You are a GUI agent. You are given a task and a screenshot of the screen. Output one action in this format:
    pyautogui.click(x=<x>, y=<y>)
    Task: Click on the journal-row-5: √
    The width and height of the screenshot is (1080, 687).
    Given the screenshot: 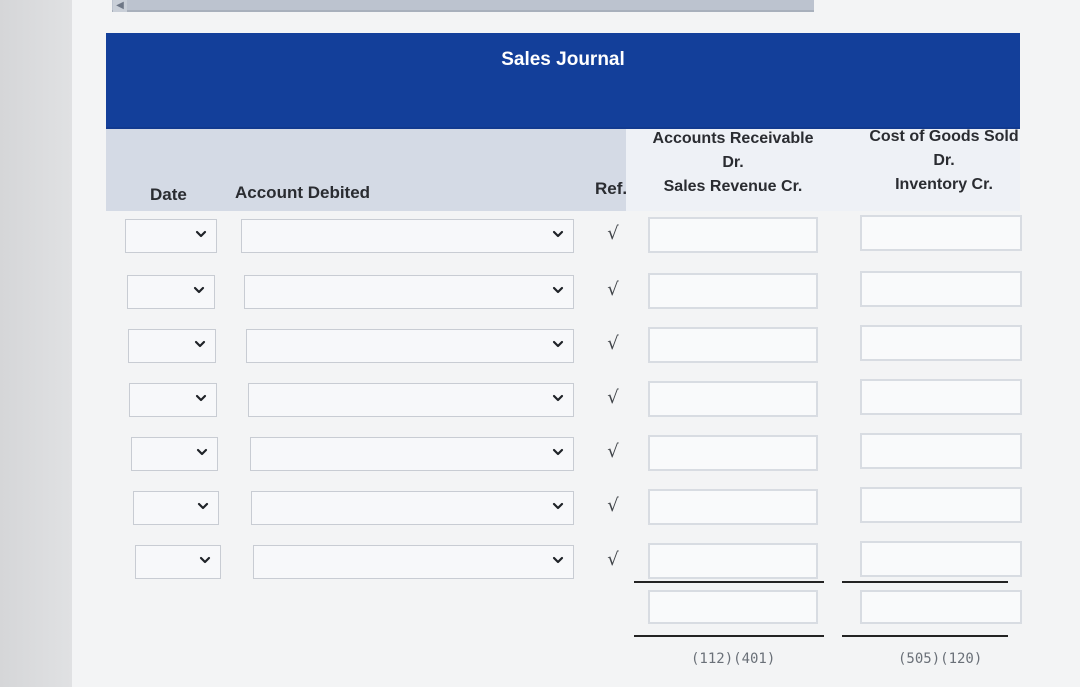 What is the action you would take?
    pyautogui.click(x=564, y=458)
    